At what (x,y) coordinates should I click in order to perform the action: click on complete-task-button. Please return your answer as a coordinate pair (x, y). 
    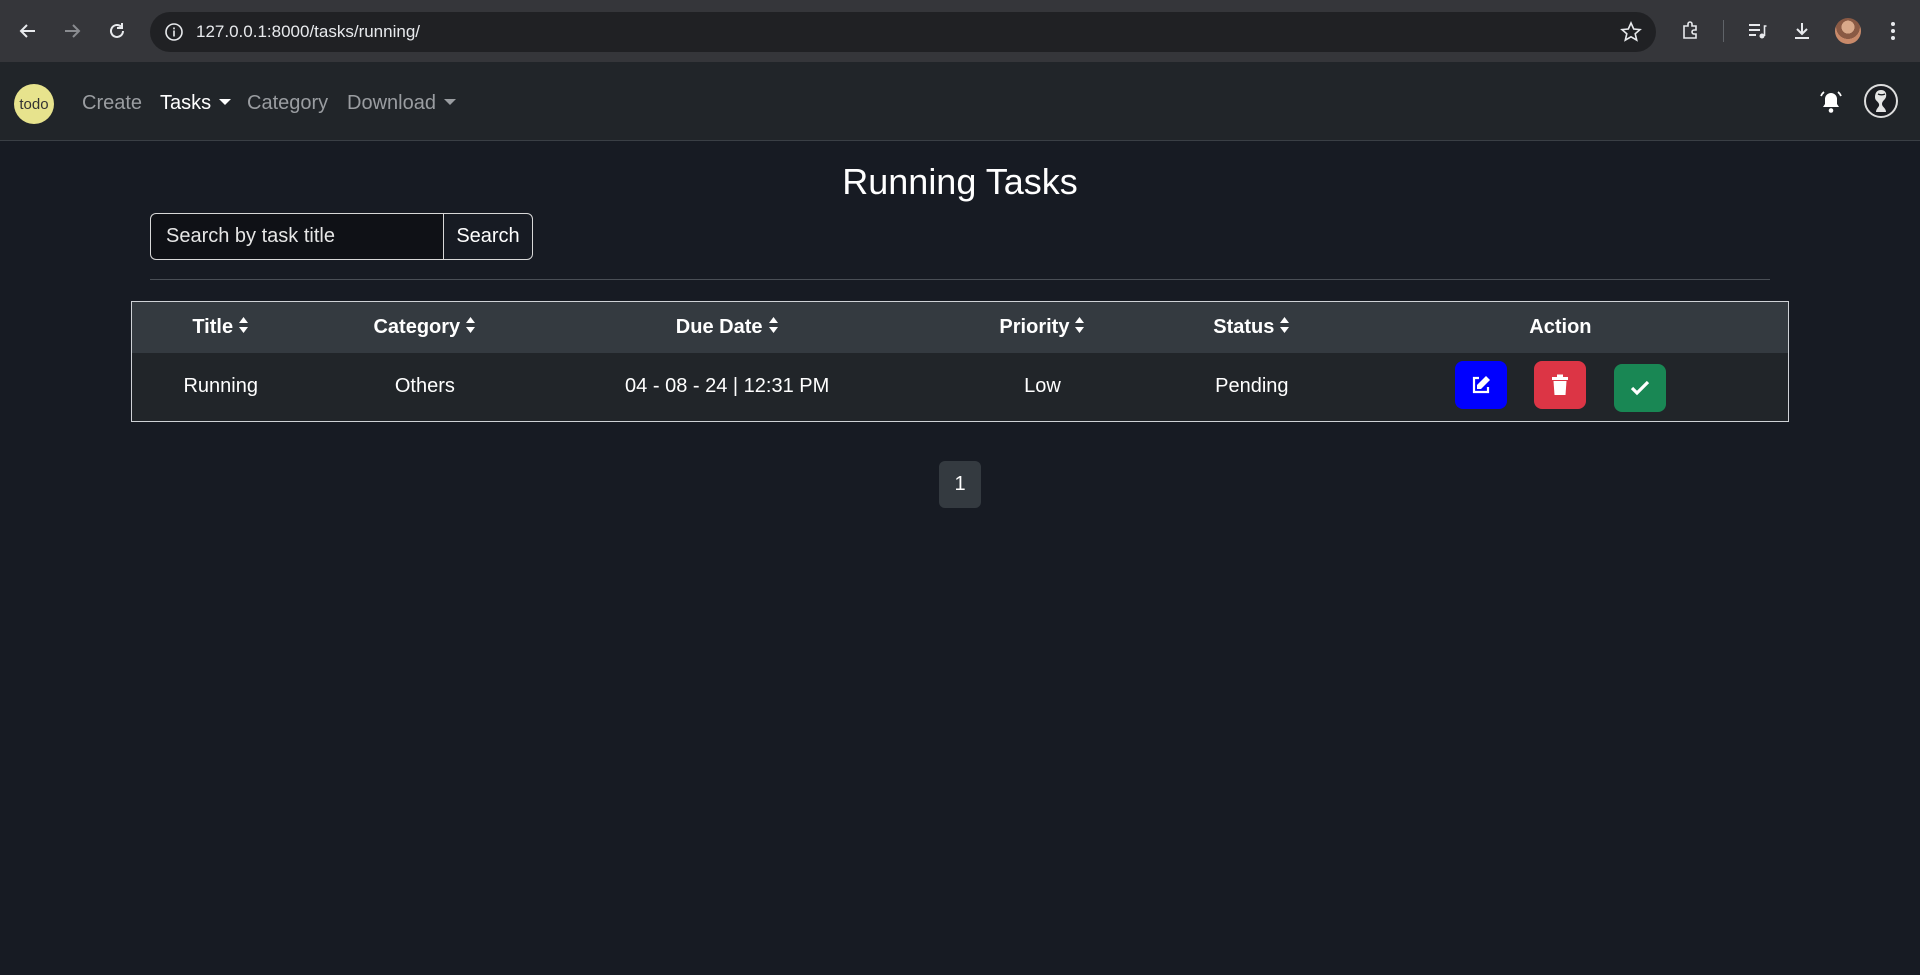
    Looking at the image, I should click on (1639, 388).